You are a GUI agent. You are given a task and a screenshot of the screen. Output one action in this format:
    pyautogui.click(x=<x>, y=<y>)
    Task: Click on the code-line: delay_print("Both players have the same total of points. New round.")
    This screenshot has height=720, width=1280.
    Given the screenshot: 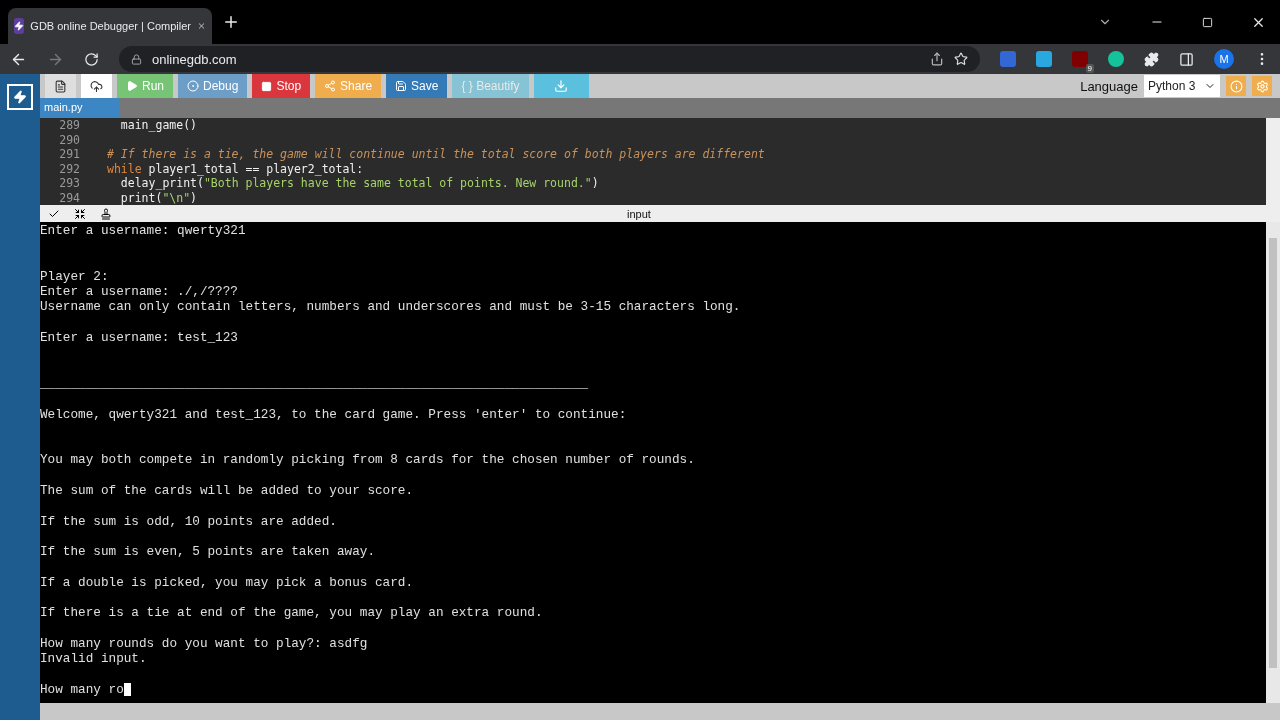 What is the action you would take?
    pyautogui.click(x=359, y=183)
    